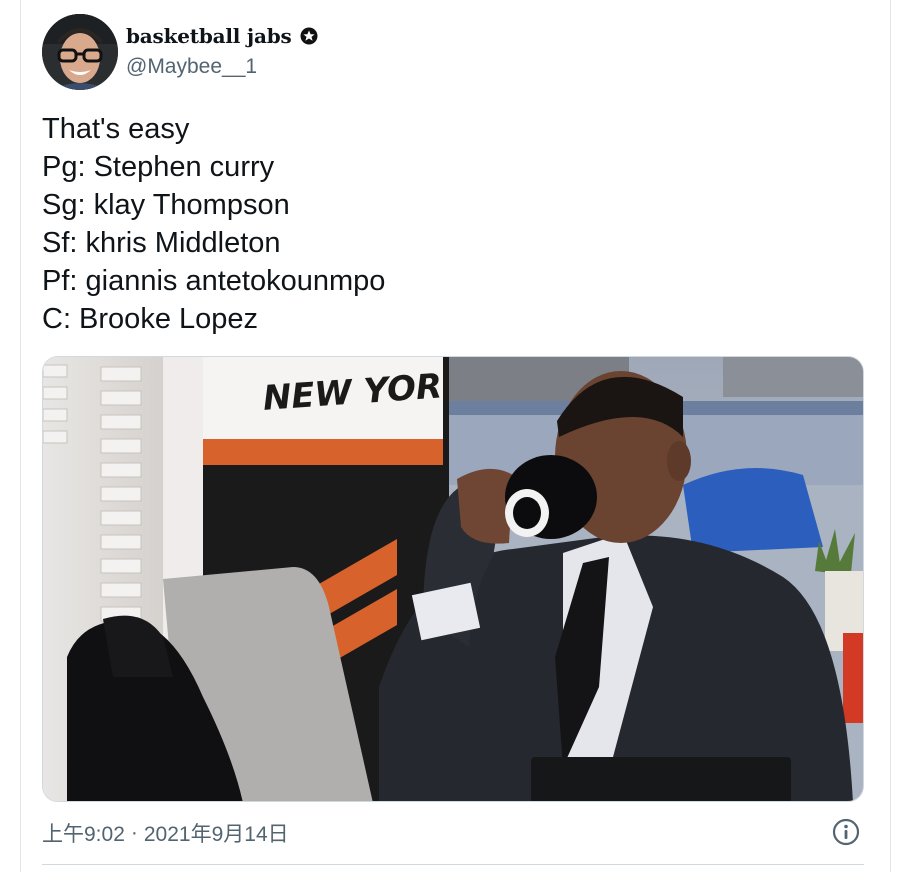  Describe the element at coordinates (80, 52) in the screenshot. I see `author-avatar` at that location.